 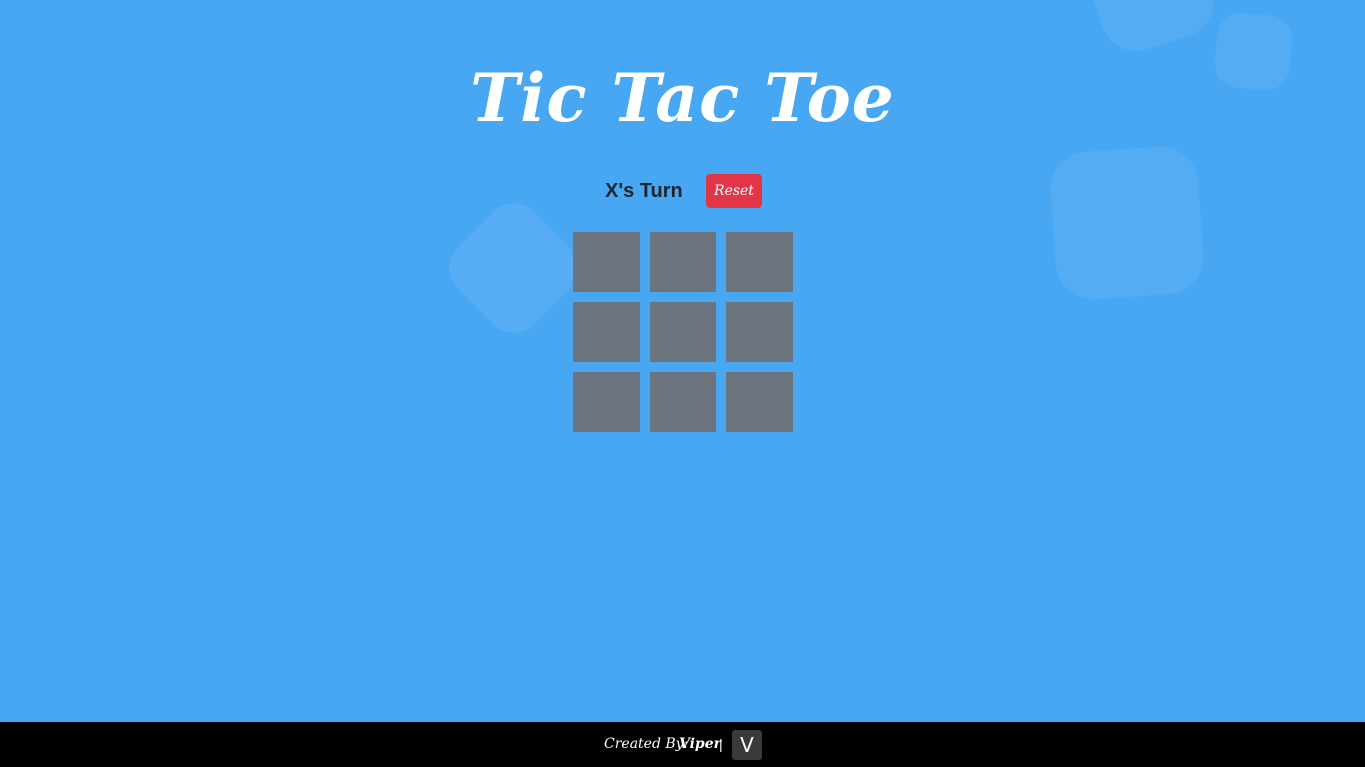 What do you see at coordinates (747, 745) in the screenshot?
I see `author-logo-icon: V` at bounding box center [747, 745].